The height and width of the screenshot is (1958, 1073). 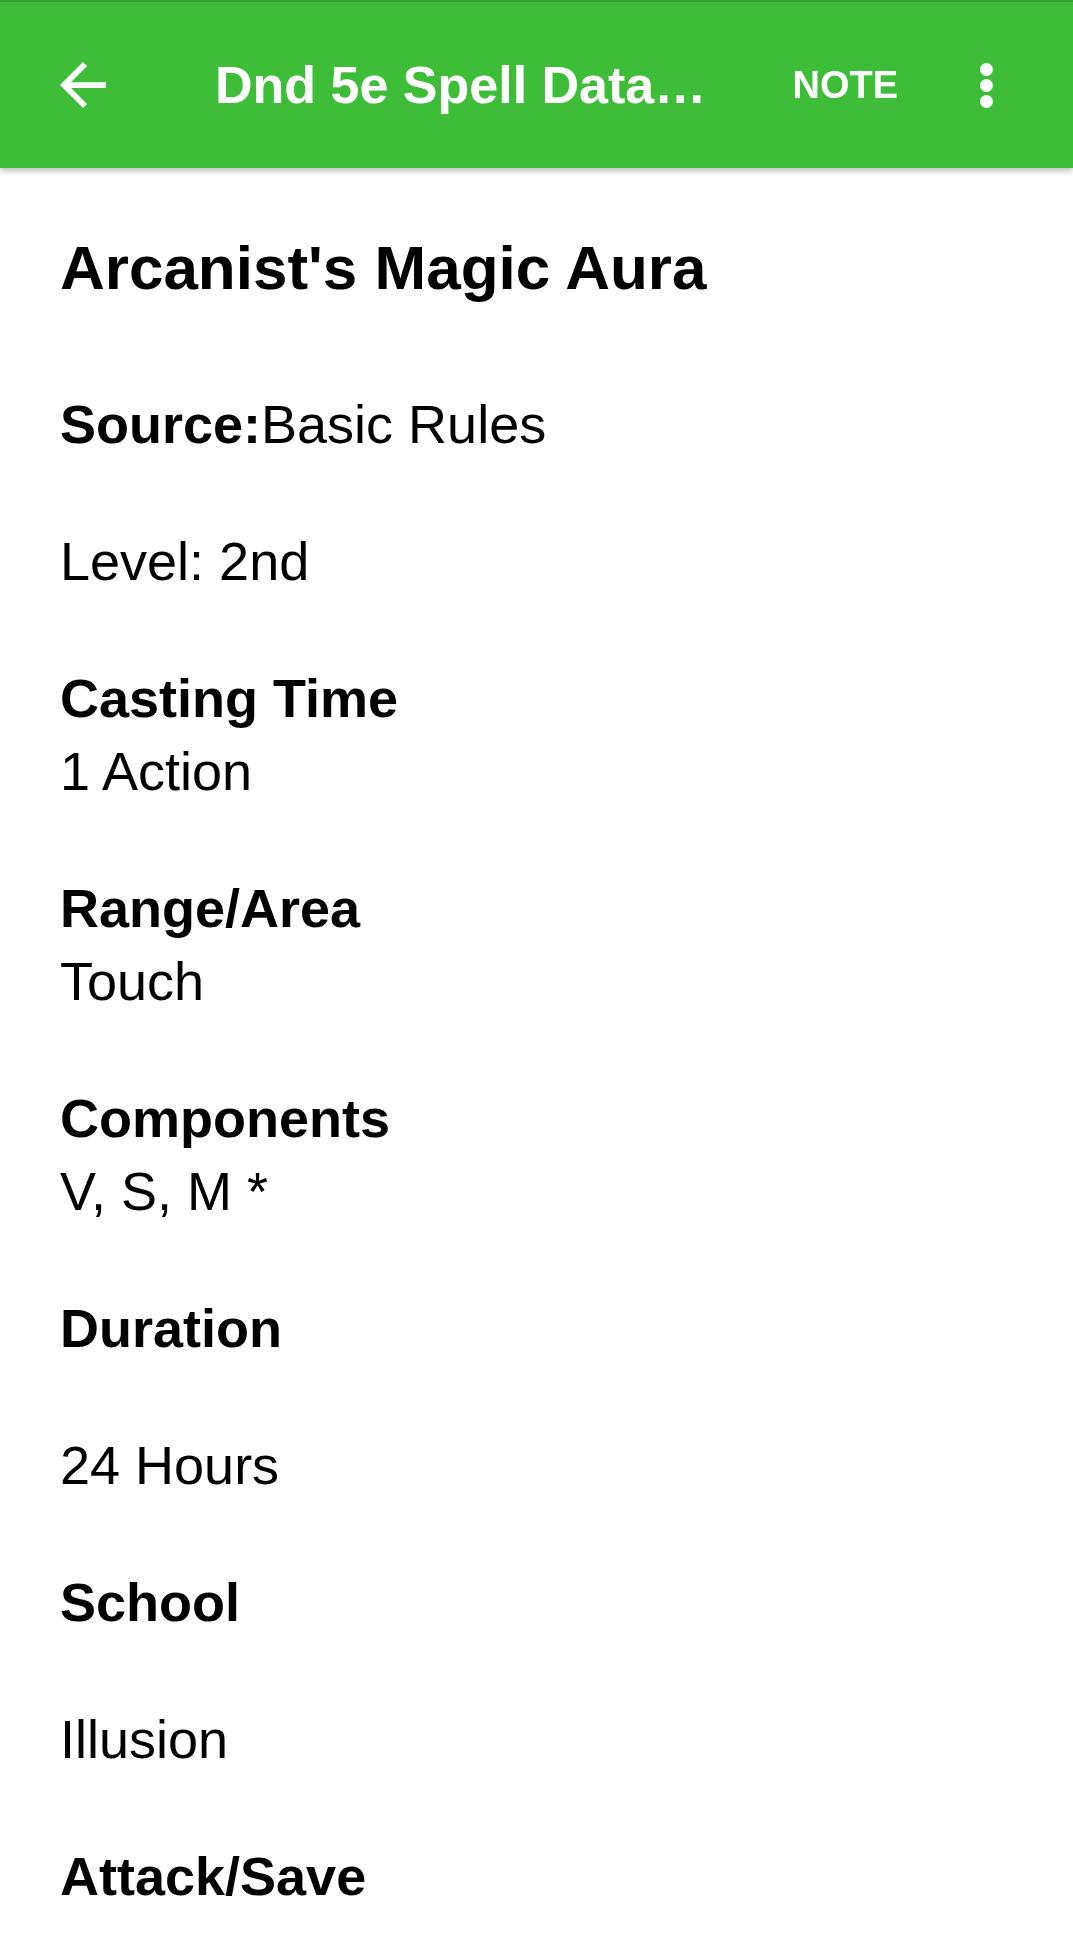 I want to click on back-arrow-icon, so click(x=83, y=85).